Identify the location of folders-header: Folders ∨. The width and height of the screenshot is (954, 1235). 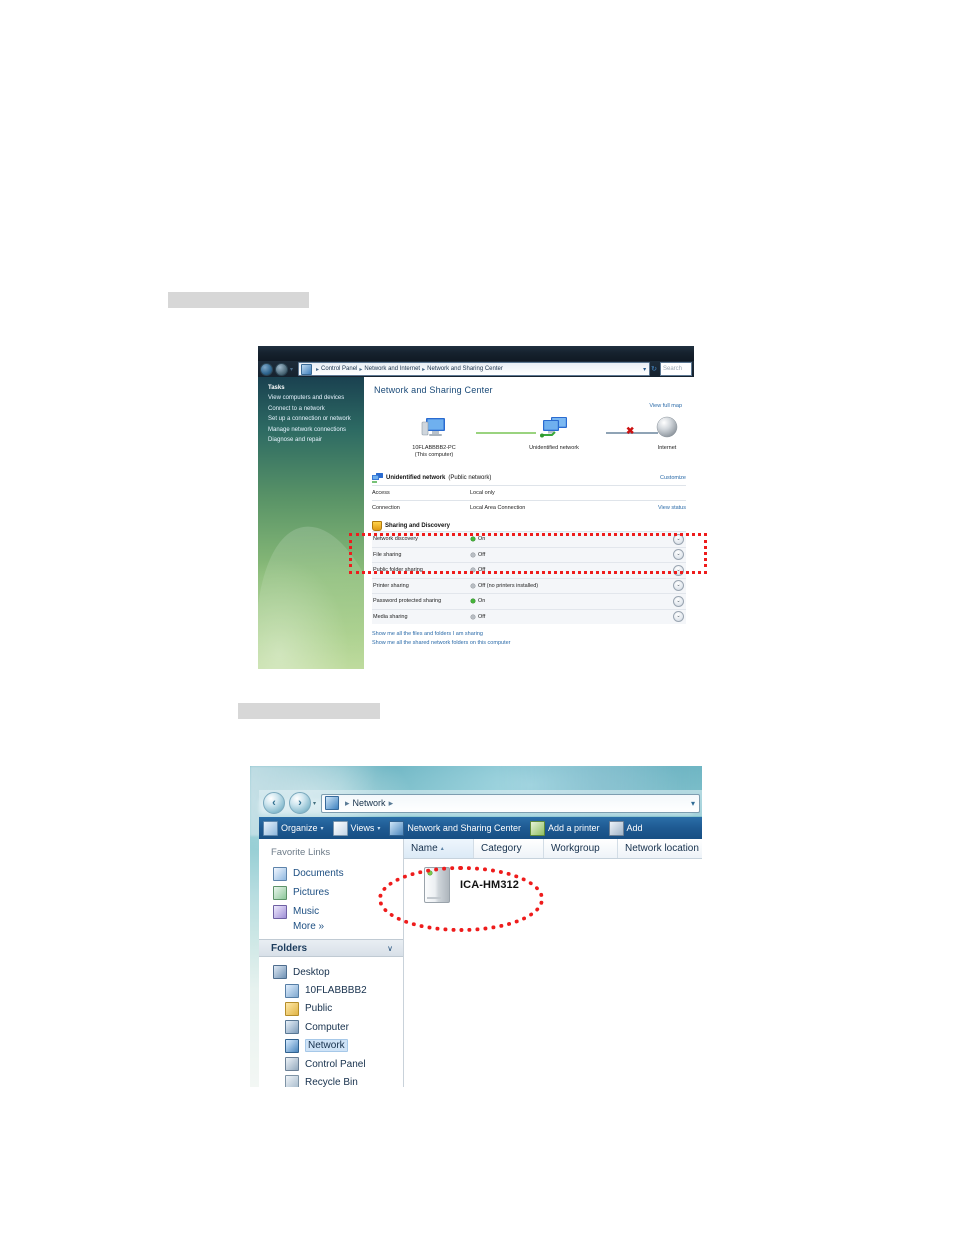
(331, 948).